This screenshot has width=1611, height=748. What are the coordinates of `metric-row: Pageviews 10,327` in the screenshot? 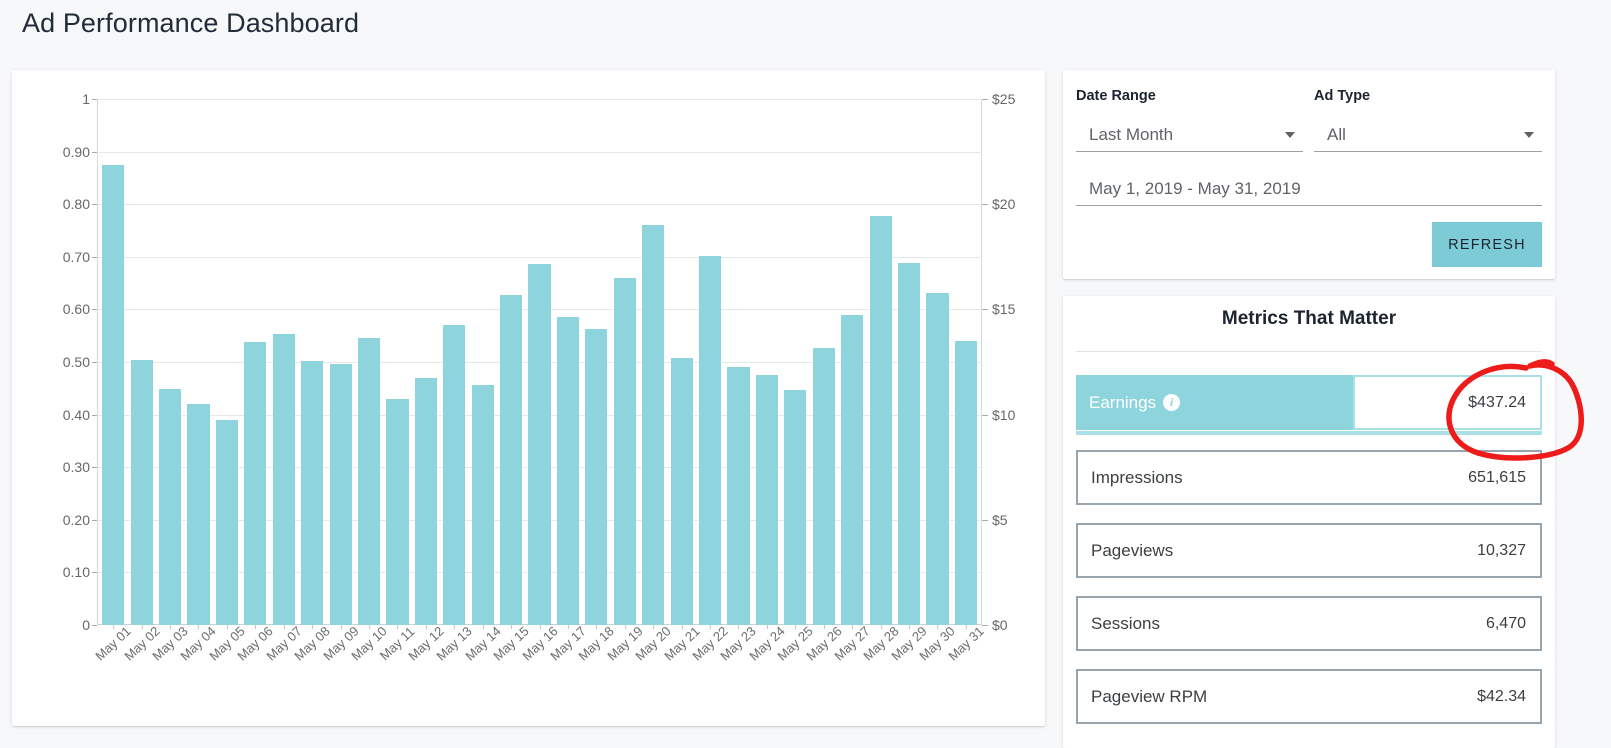 It's located at (1309, 550).